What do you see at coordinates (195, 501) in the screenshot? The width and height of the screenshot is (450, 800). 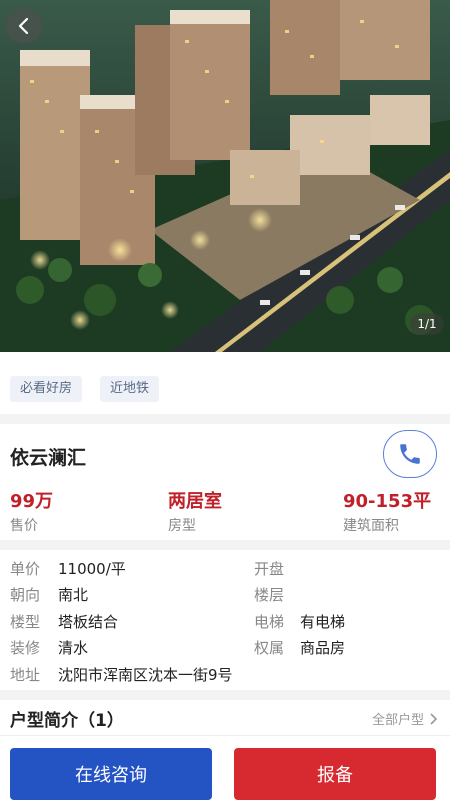 I see `stat-layout-value: 两居室` at bounding box center [195, 501].